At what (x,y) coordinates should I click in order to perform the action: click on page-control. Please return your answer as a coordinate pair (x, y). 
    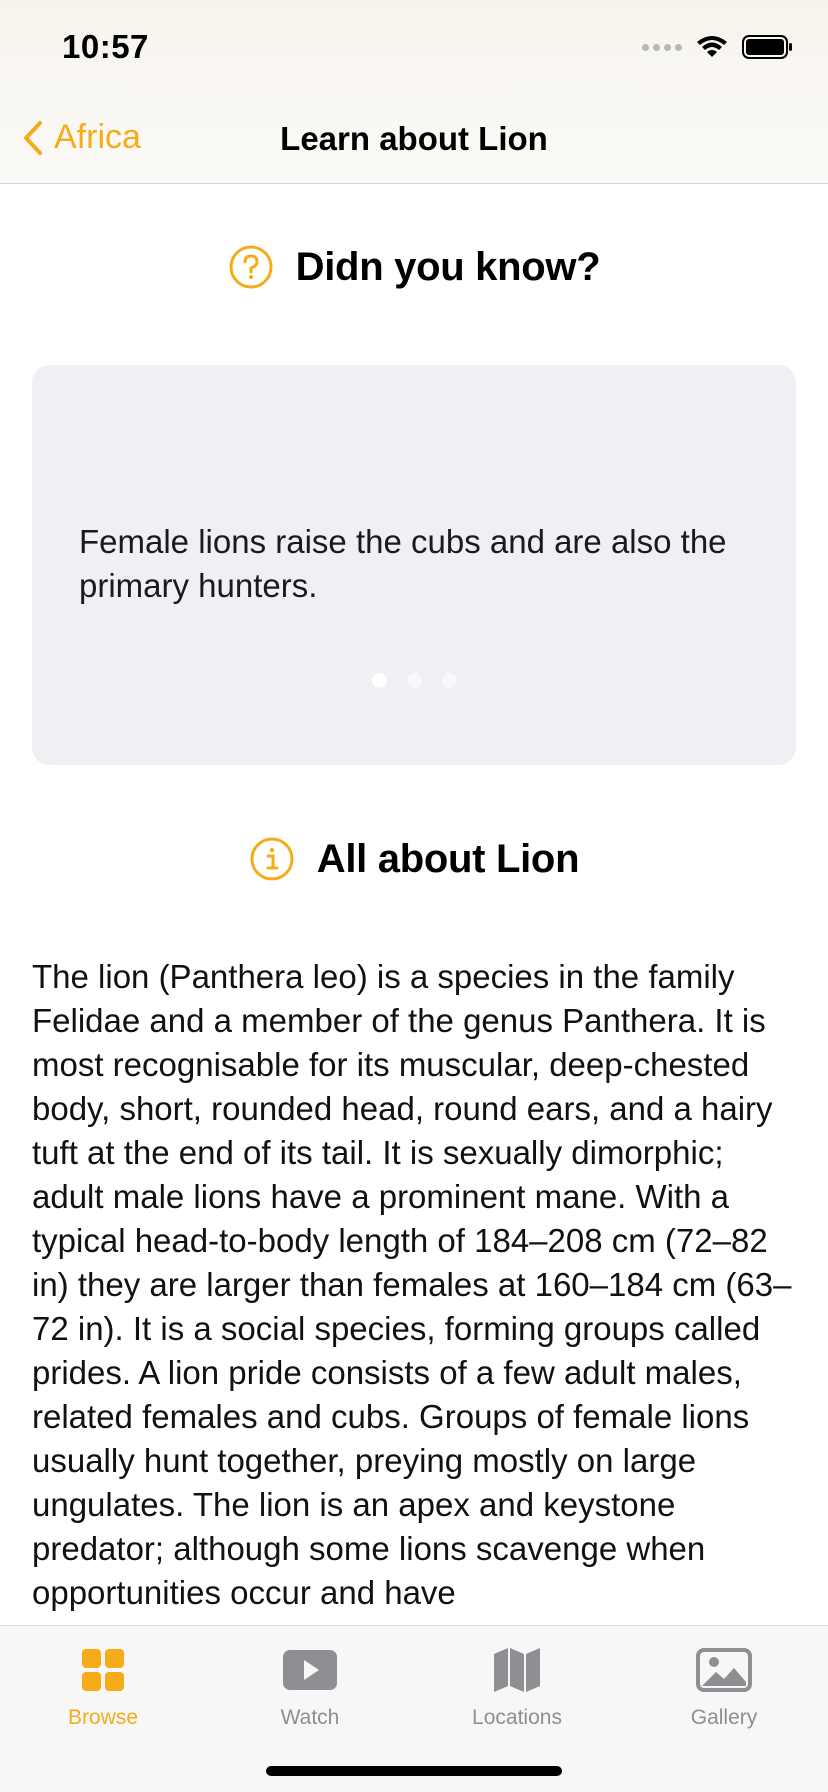
    Looking at the image, I should click on (414, 680).